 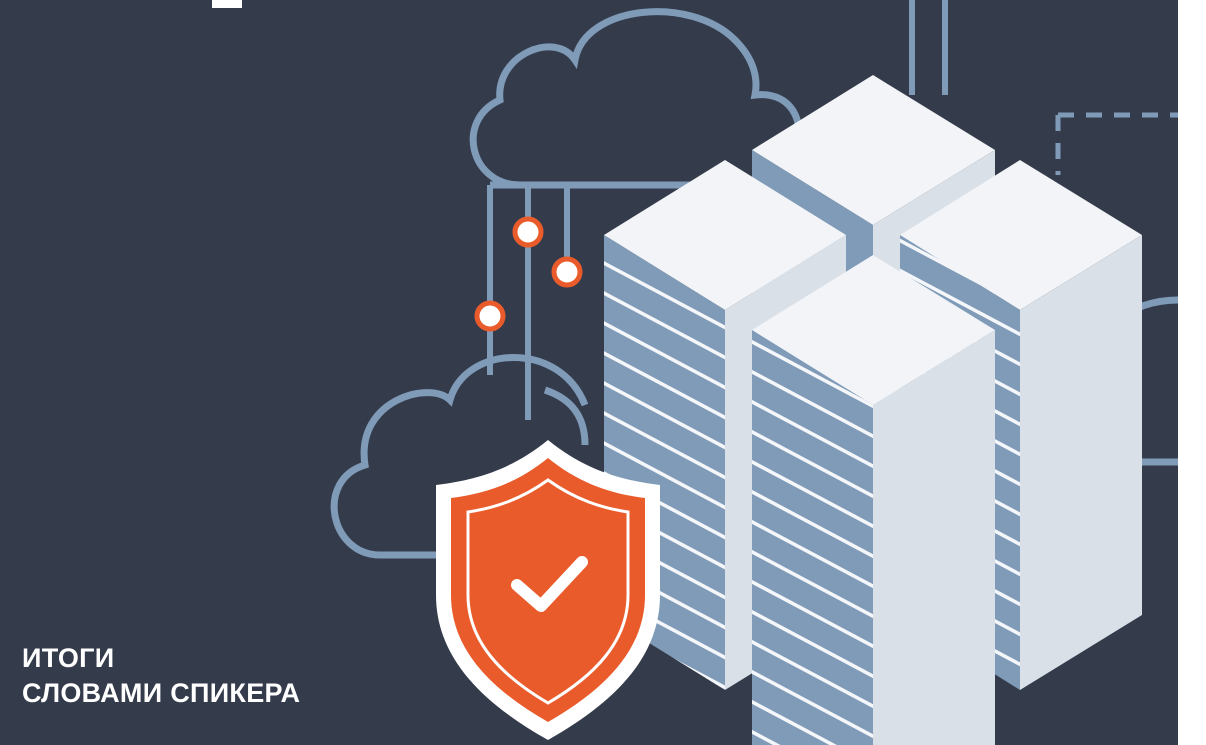 I want to click on shield-check-icon, so click(x=548, y=590).